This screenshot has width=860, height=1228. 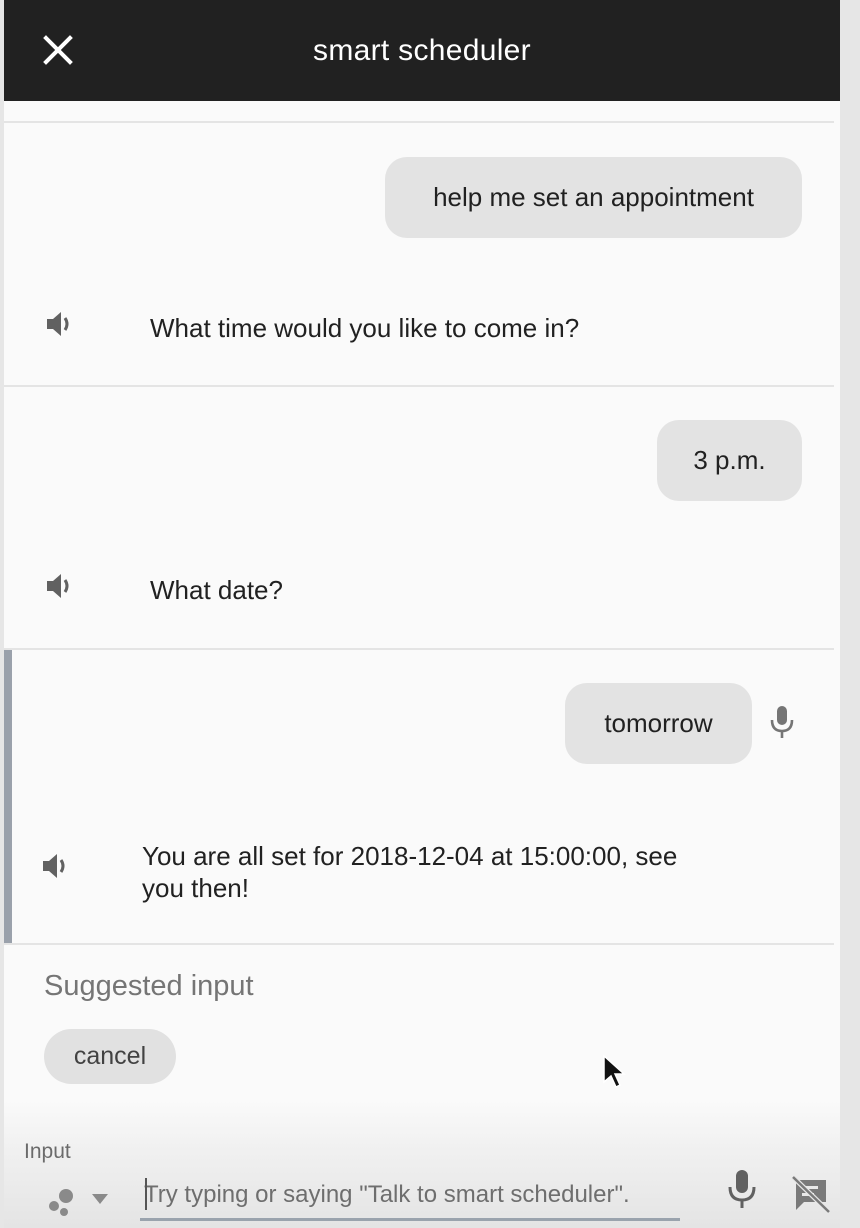 I want to click on user-message-bubble: help me set an appointment, so click(x=593, y=197).